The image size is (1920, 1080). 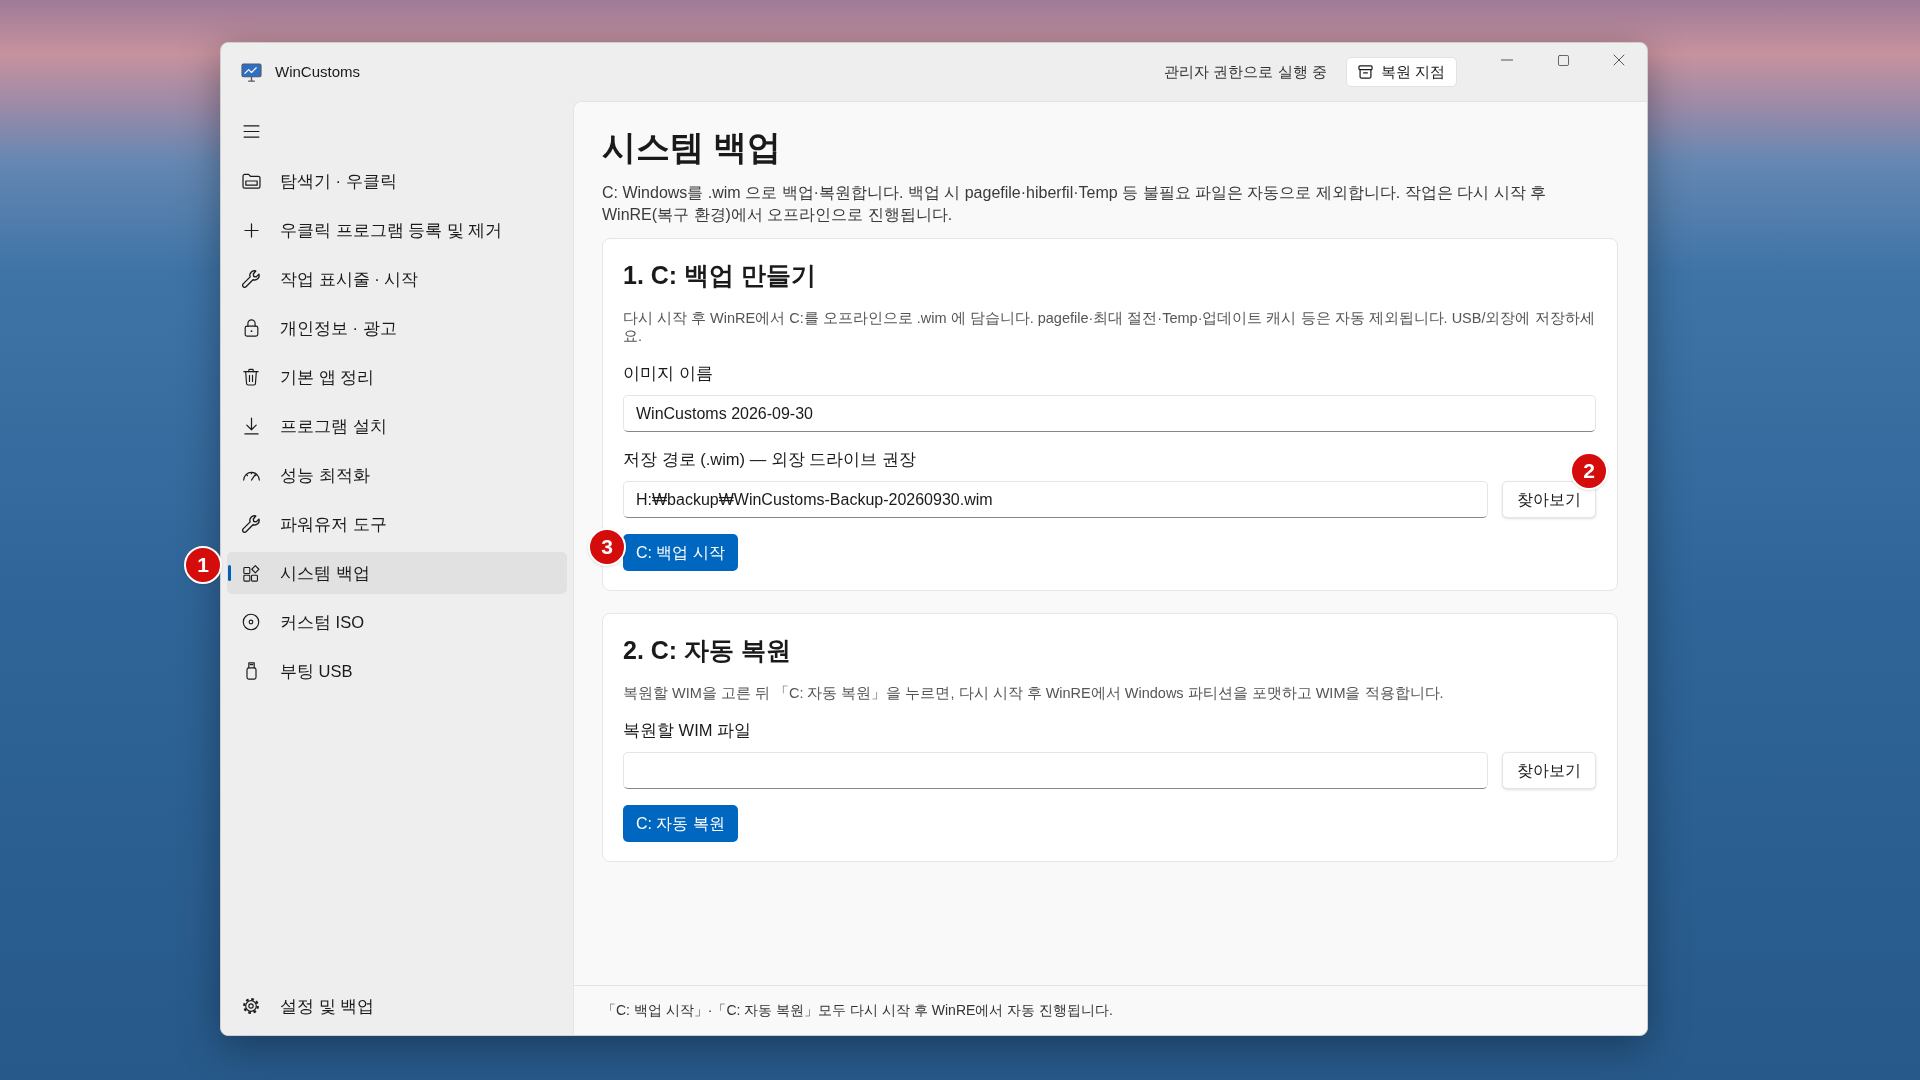 What do you see at coordinates (397, 671) in the screenshot?
I see `nav-item: 부팅 USB` at bounding box center [397, 671].